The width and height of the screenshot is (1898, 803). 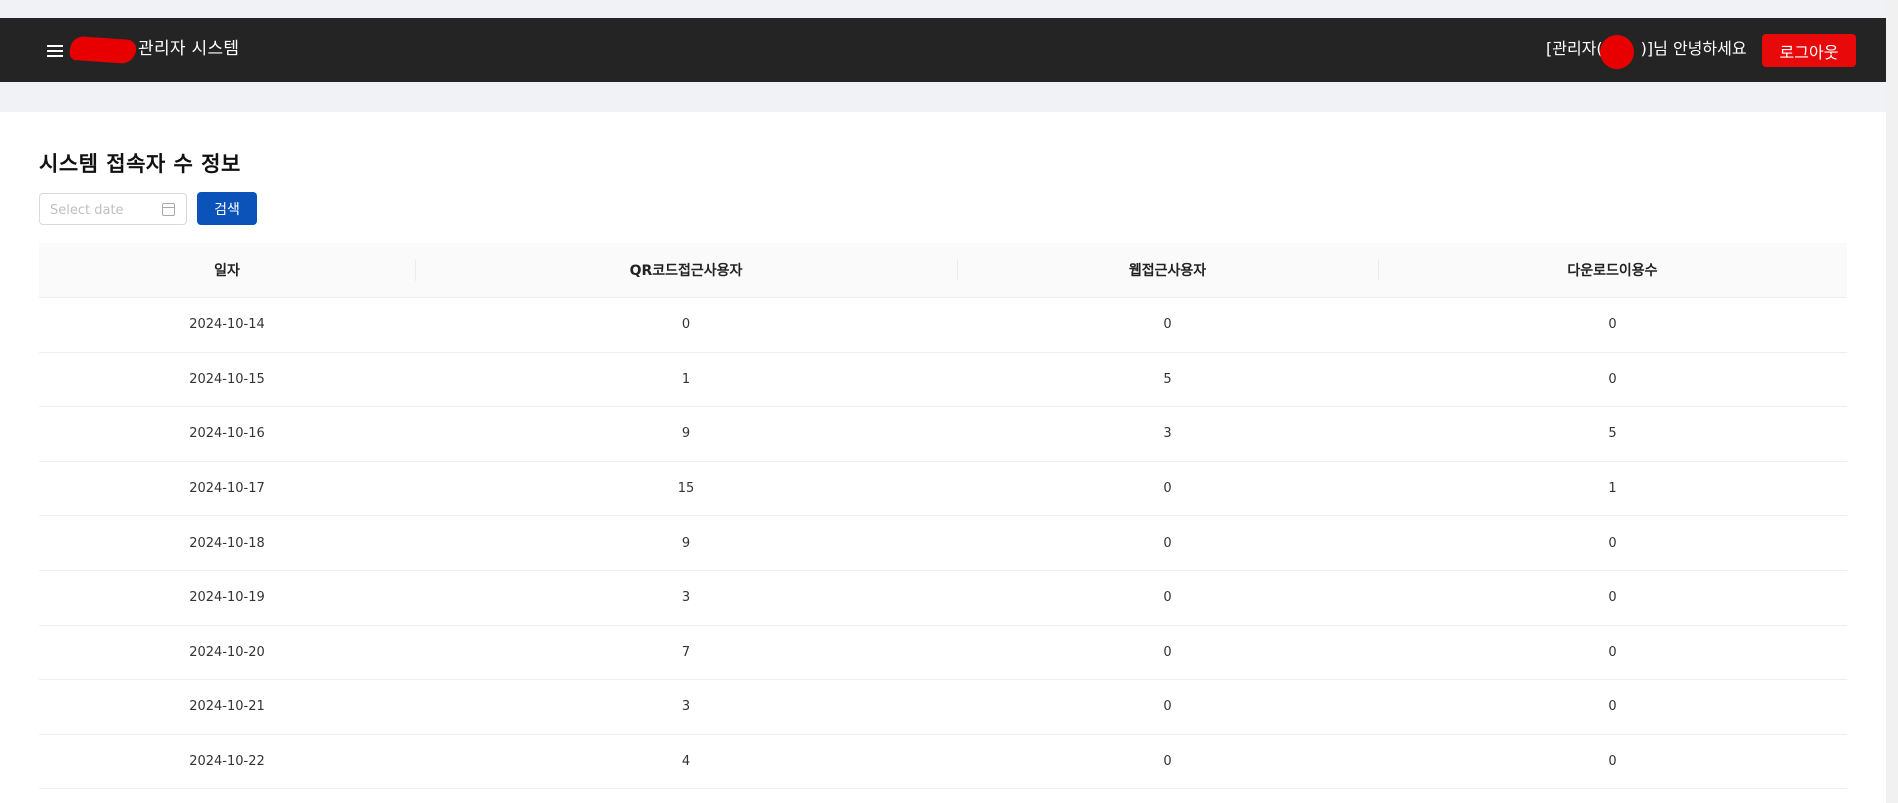 I want to click on table-row: 2024-10-18 9 0 0, so click(x=943, y=543).